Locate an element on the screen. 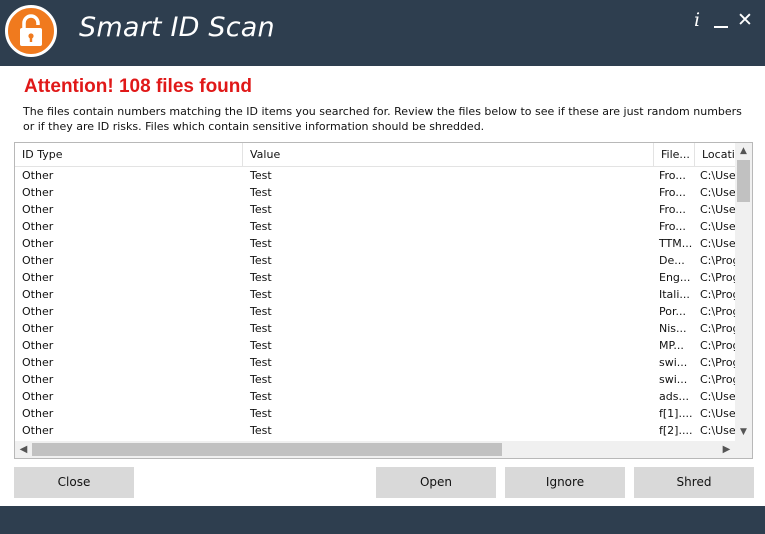 The height and width of the screenshot is (534, 765). table-row: Other Test Itali... C:\Prog is located at coordinates (375, 294).